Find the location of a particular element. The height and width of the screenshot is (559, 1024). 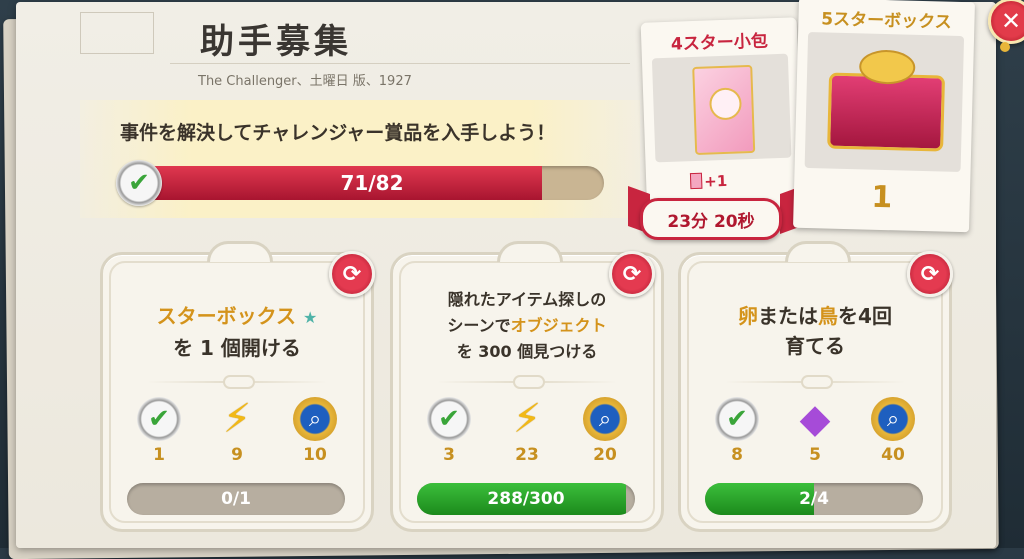

reward-item: ⚡ 9 is located at coordinates (237, 430).